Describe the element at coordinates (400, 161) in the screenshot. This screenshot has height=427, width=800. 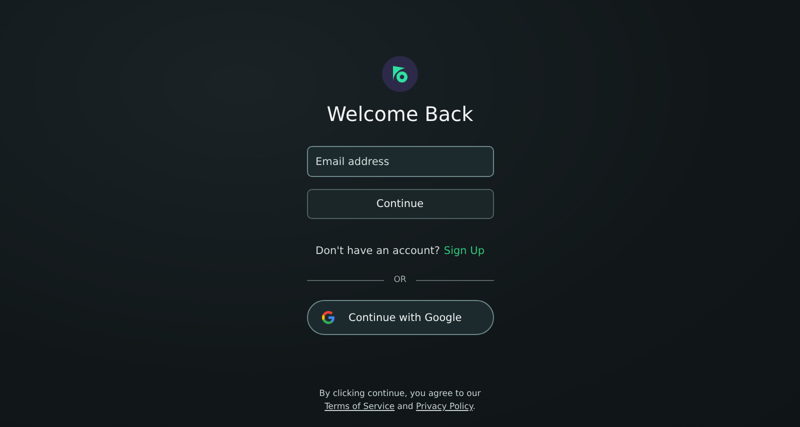
I see `email-field: Email address` at that location.